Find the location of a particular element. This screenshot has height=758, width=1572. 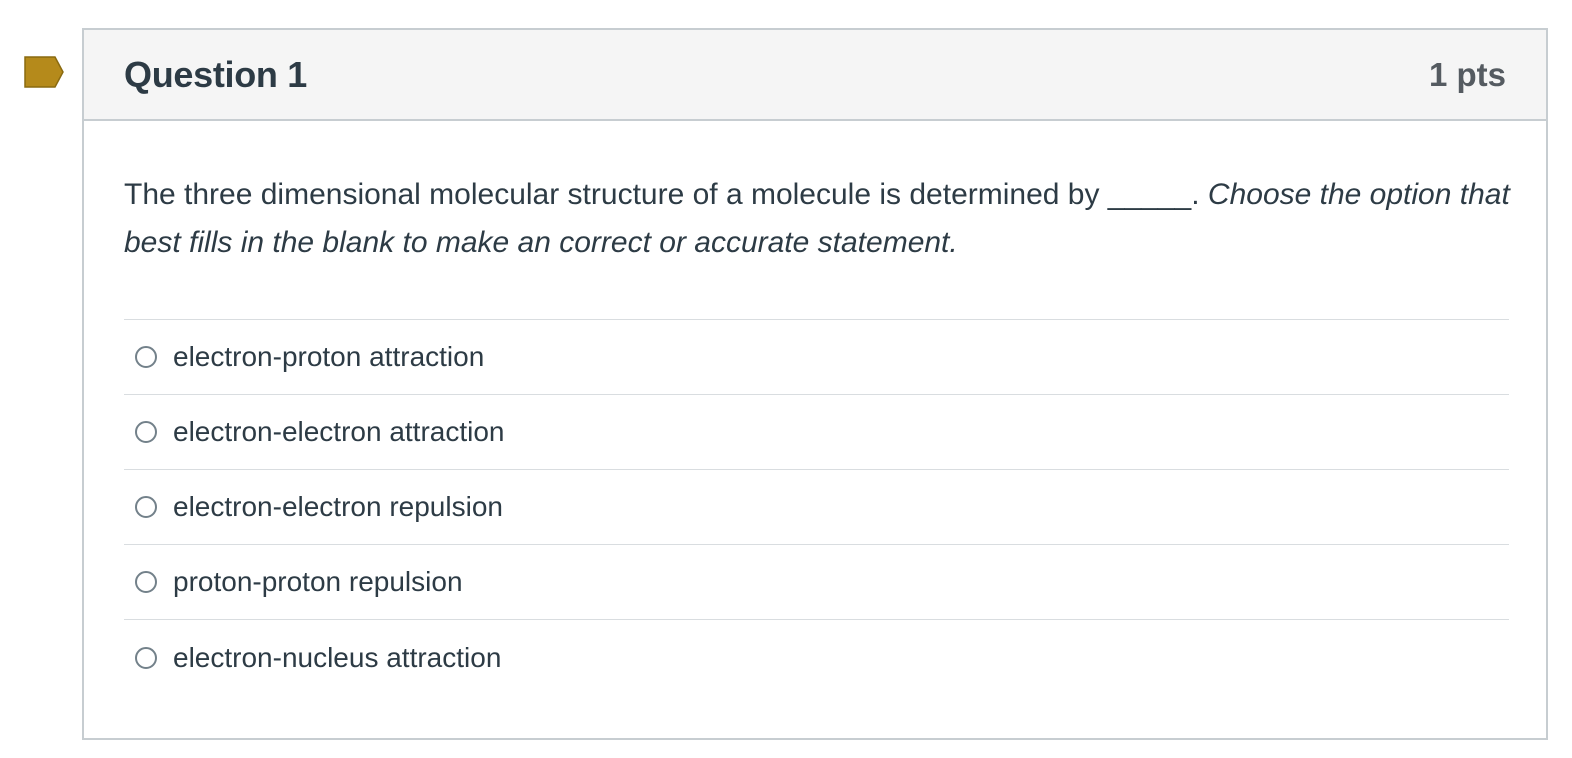

answer-option: electron-electron repulsion is located at coordinates (816, 507).